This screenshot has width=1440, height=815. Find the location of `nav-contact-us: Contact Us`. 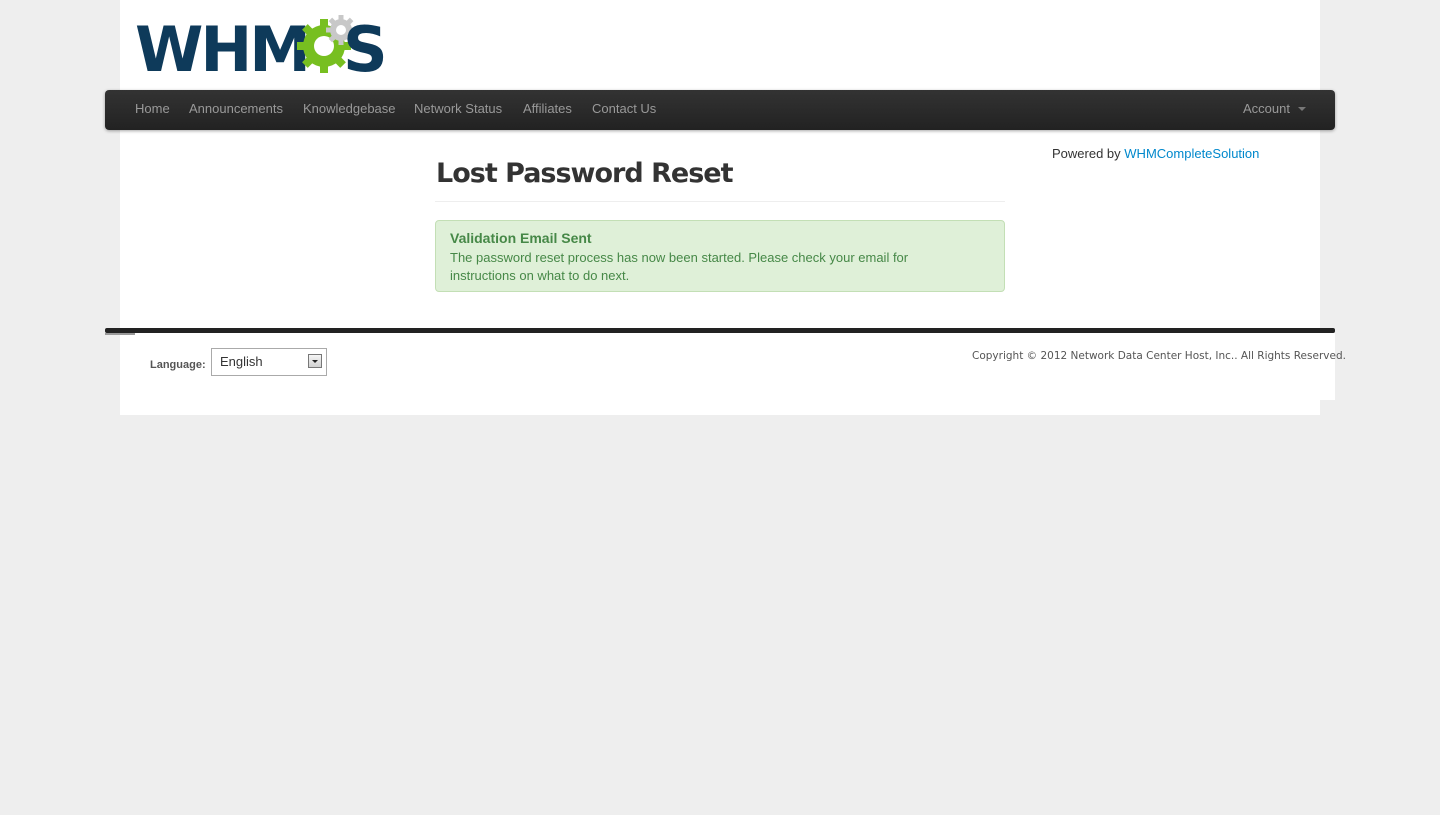

nav-contact-us: Contact Us is located at coordinates (624, 110).